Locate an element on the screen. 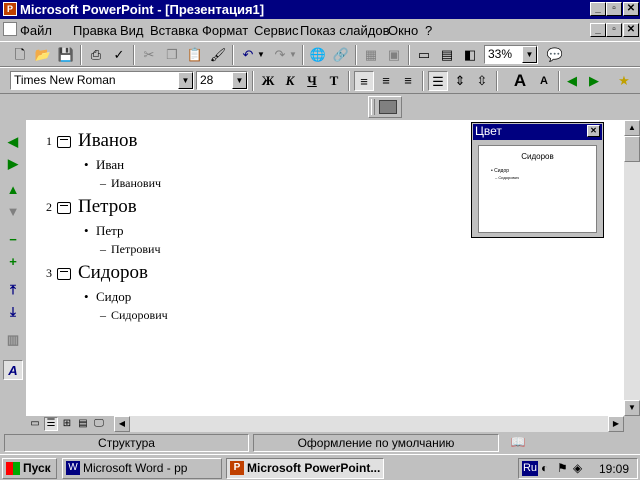 This screenshot has width=640, height=480. slide-miniature-icon is located at coordinates (388, 107).